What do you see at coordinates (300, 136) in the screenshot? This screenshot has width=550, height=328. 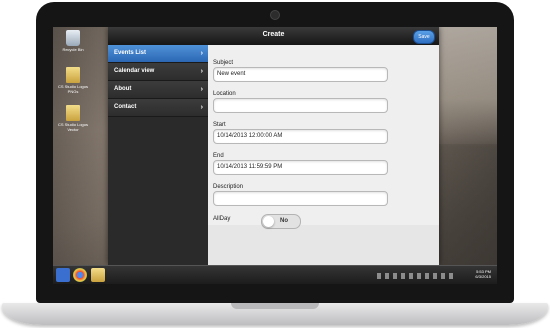 I see `start-field: 10/14/2013 12:00:00 AM` at bounding box center [300, 136].